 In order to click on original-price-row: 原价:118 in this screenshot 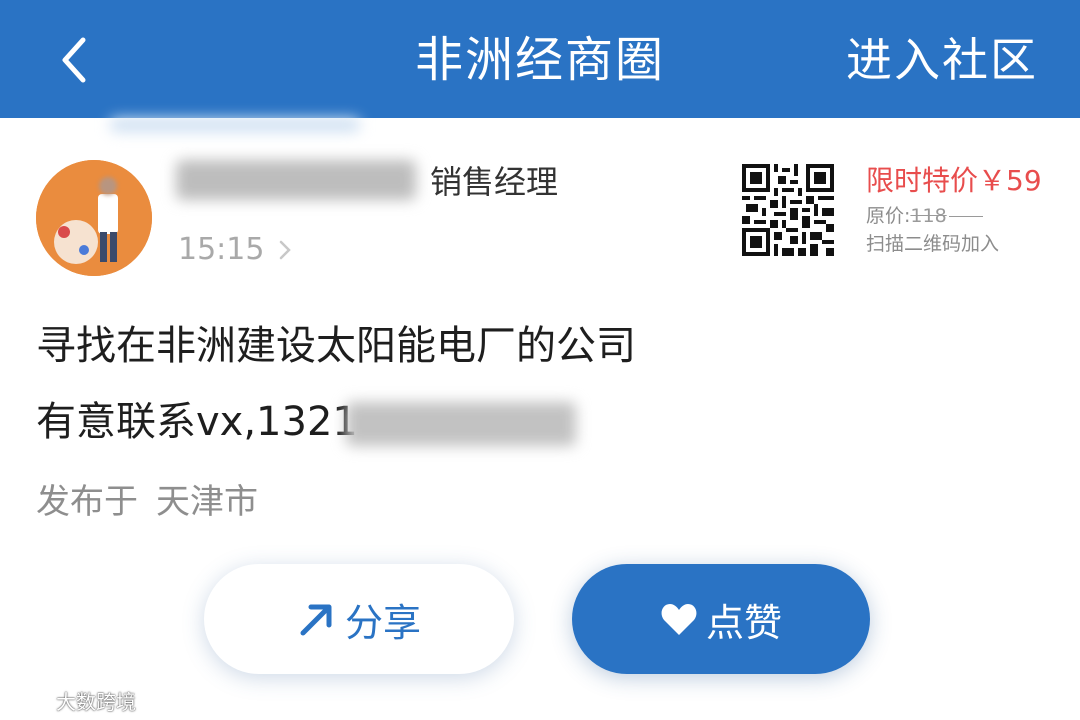, I will do `click(954, 216)`.